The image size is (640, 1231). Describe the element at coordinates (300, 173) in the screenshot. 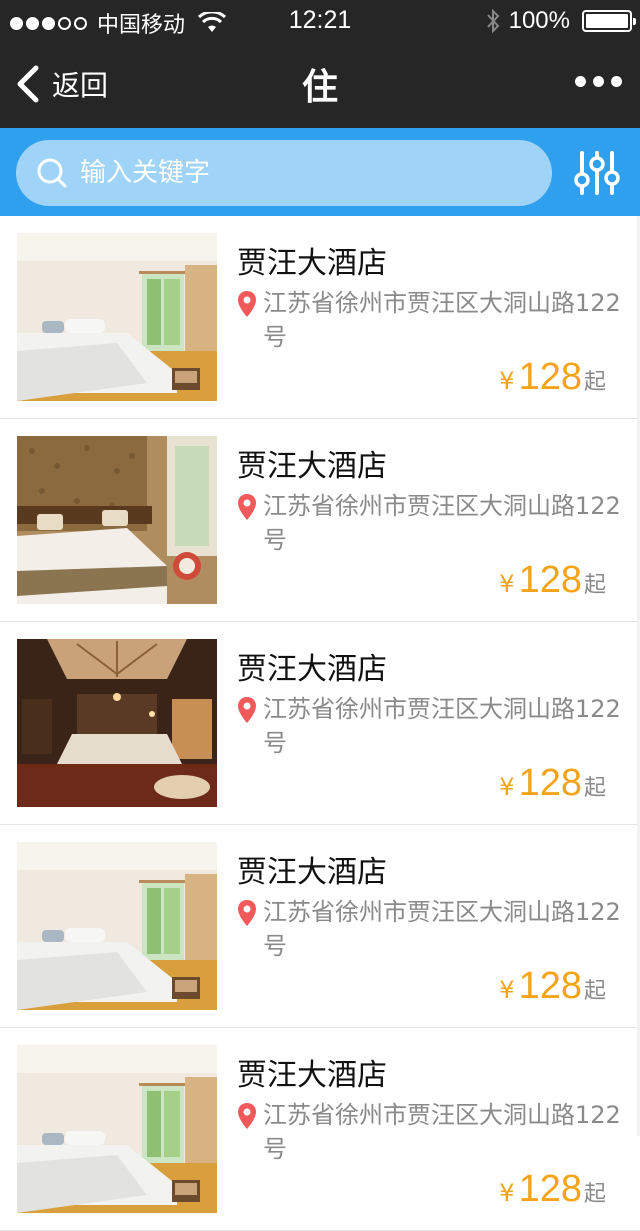

I see `search-input` at that location.